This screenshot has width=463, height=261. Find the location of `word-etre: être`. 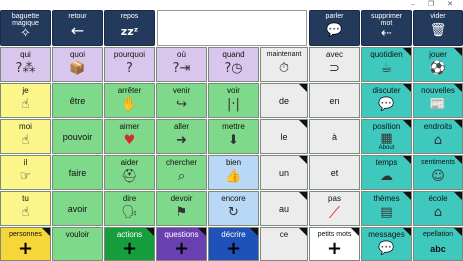

word-etre: être is located at coordinates (77, 100).